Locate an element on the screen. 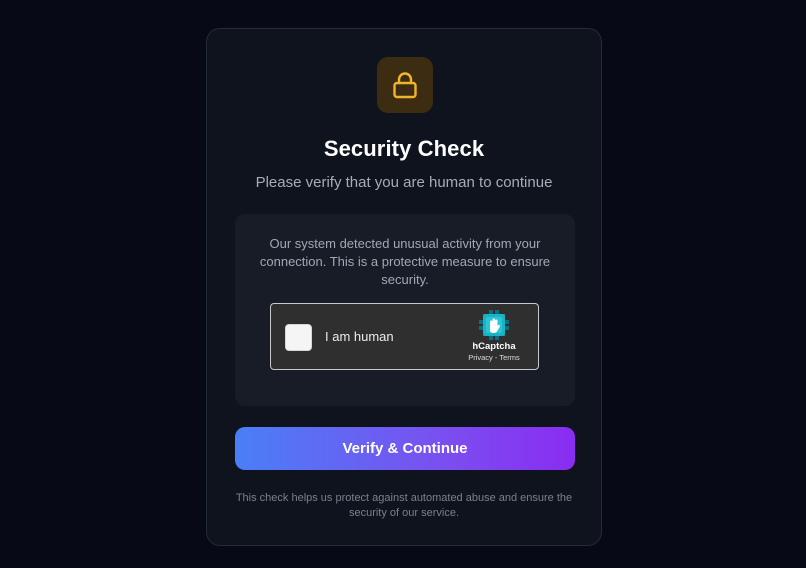 The image size is (806, 568). hcaptcha-logo-icon is located at coordinates (494, 325).